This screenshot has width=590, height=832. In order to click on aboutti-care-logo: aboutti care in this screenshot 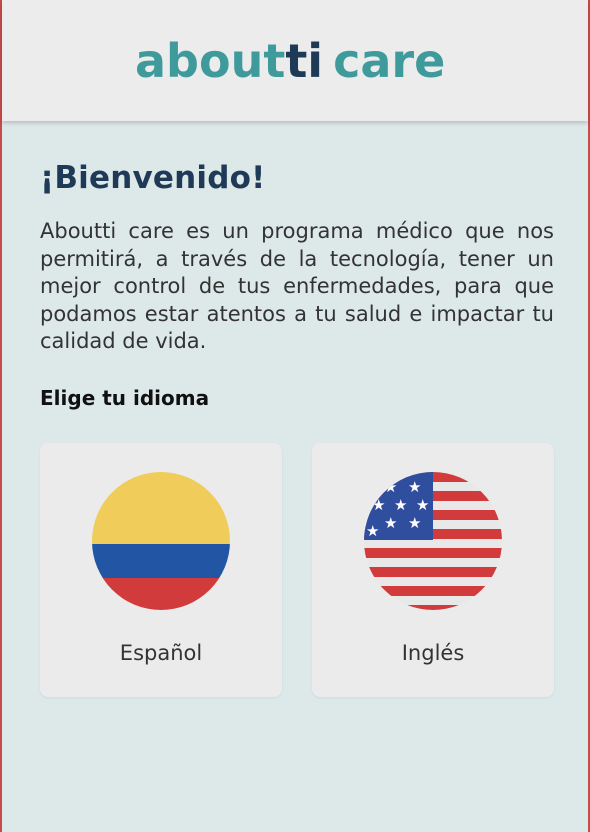, I will do `click(290, 61)`.